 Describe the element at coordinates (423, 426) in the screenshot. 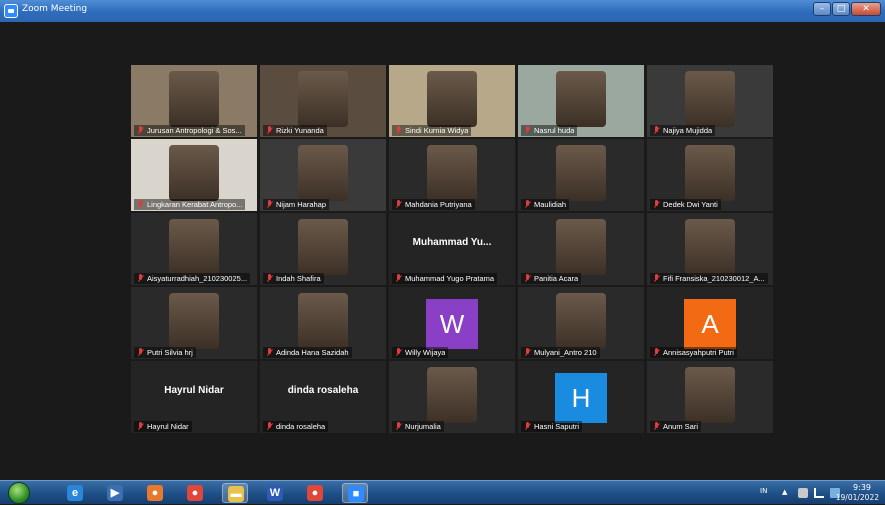

I see `participant-name: Nurjumalia` at that location.